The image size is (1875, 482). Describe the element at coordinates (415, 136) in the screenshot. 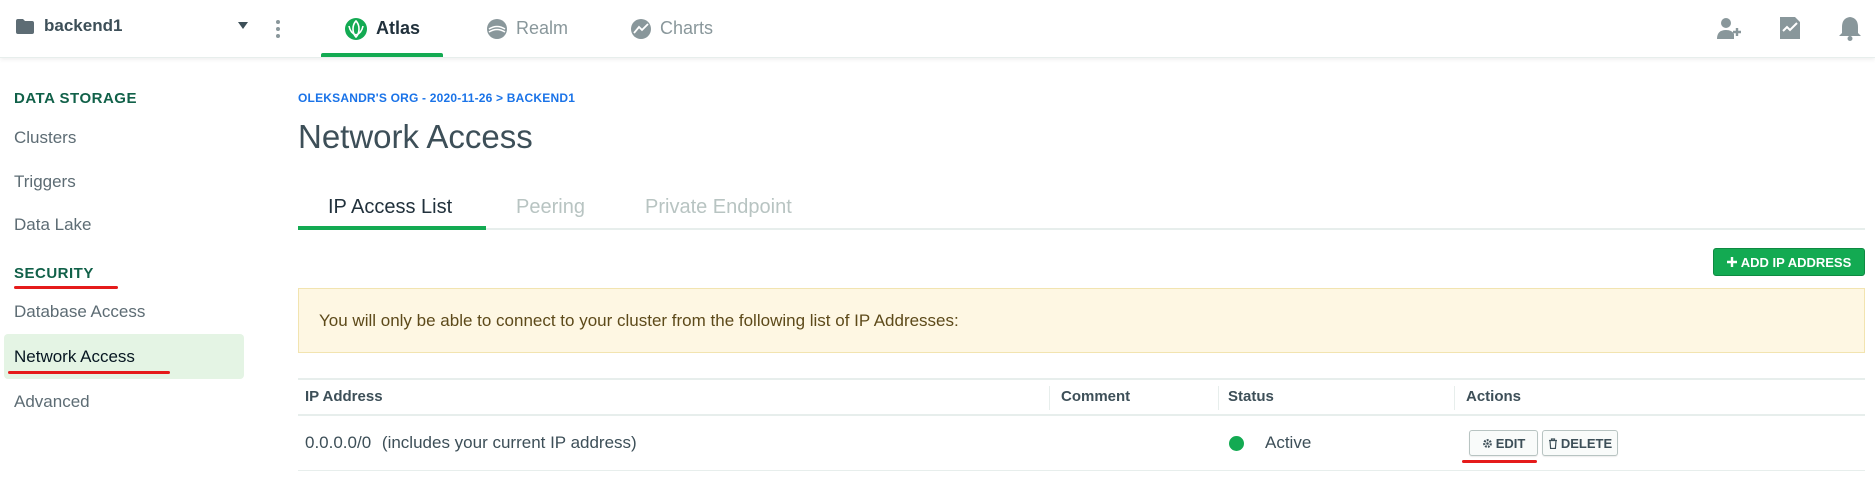

I see `page-title: Network Access` at that location.